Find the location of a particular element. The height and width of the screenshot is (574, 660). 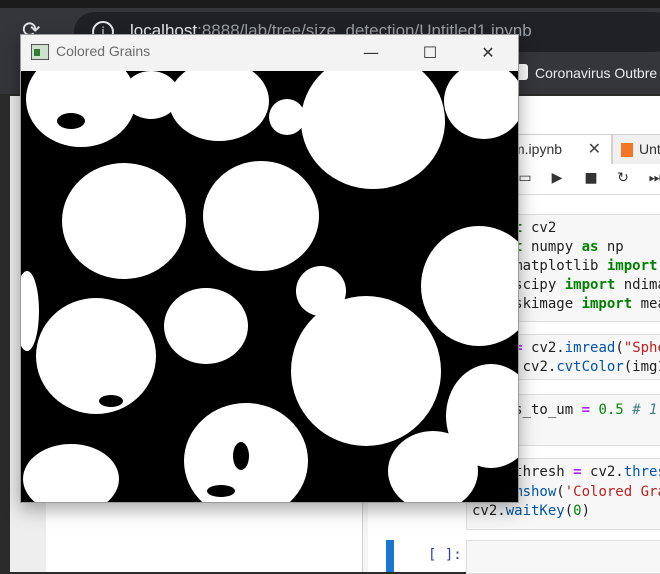

browser-tab-strip is located at coordinates (330, 4).